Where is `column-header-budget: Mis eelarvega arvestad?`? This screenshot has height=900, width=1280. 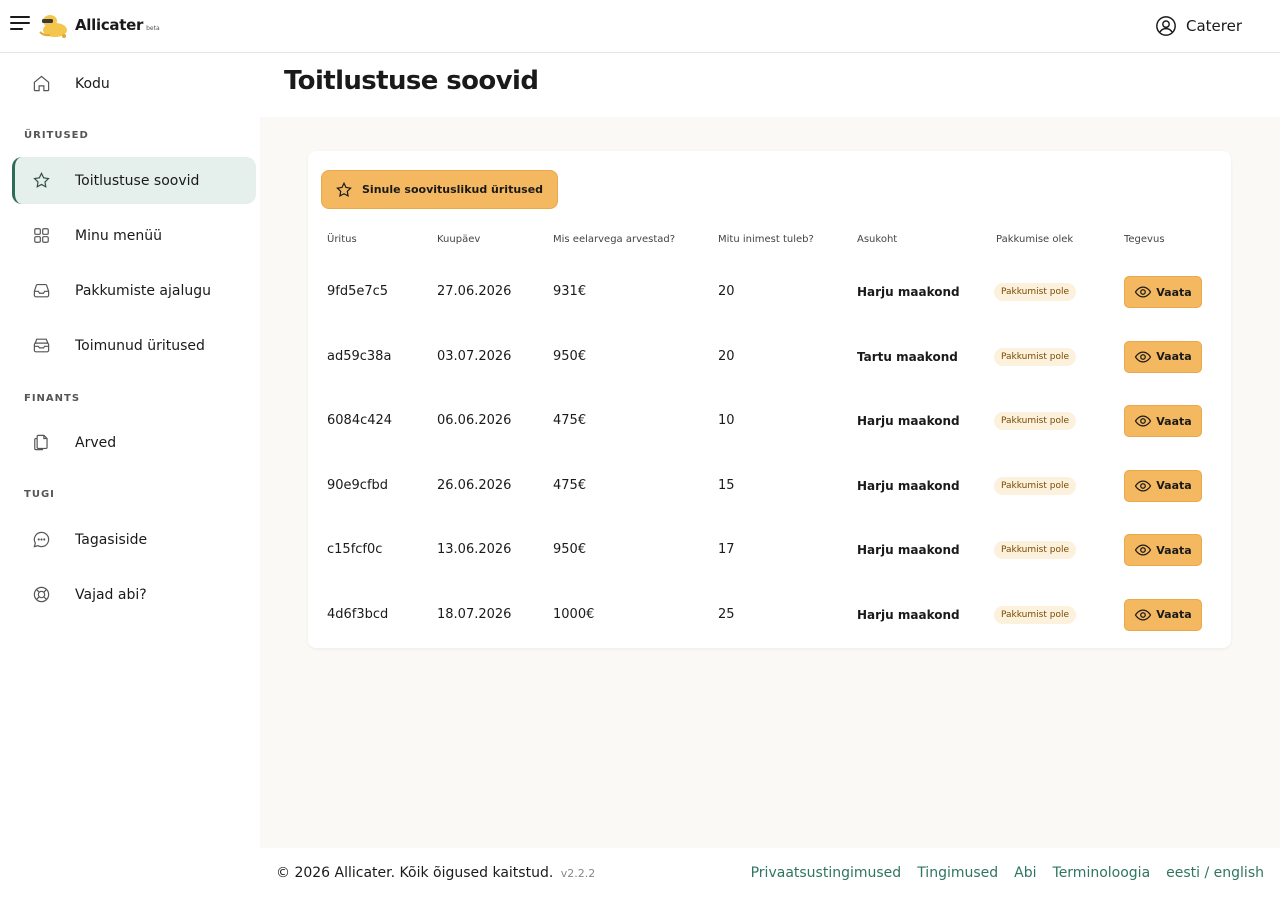 column-header-budget: Mis eelarvega arvestad? is located at coordinates (614, 239).